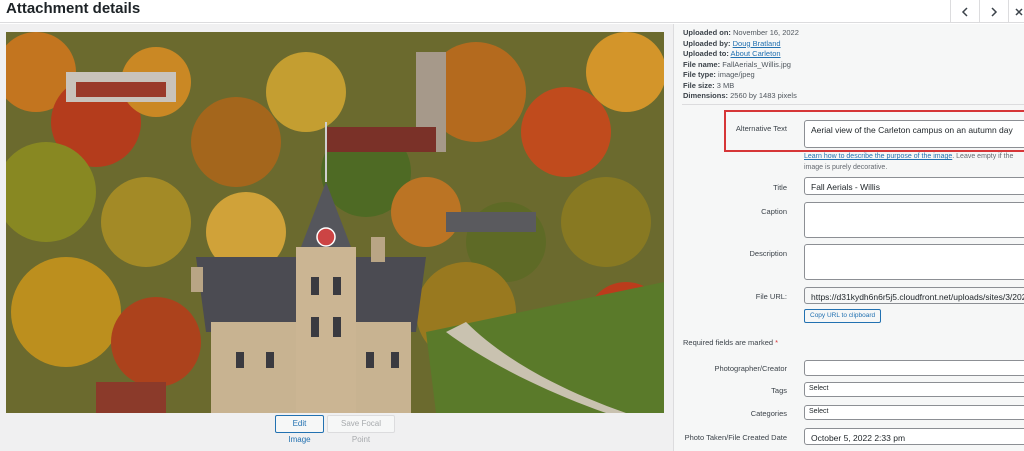 The height and width of the screenshot is (451, 1024). I want to click on categories-label: Categories, so click(768, 413).